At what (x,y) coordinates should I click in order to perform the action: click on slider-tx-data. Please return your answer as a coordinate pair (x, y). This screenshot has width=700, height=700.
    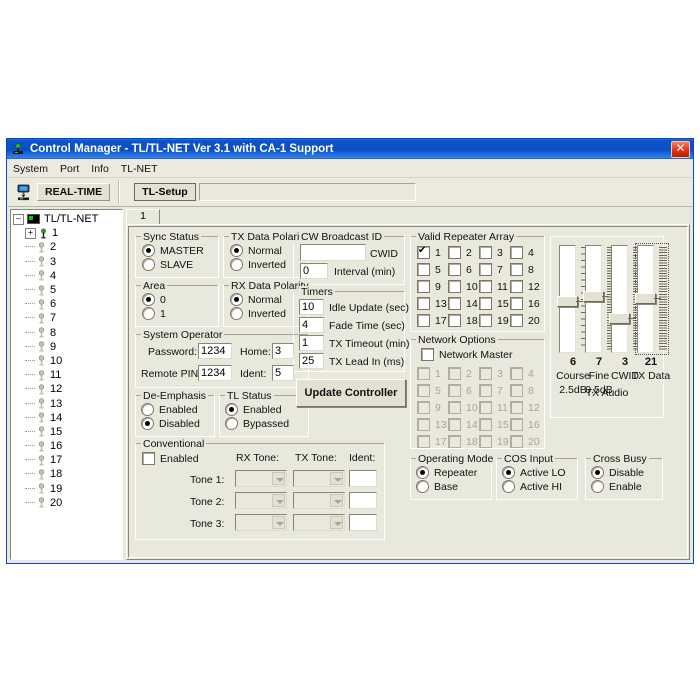
    Looking at the image, I should click on (652, 299).